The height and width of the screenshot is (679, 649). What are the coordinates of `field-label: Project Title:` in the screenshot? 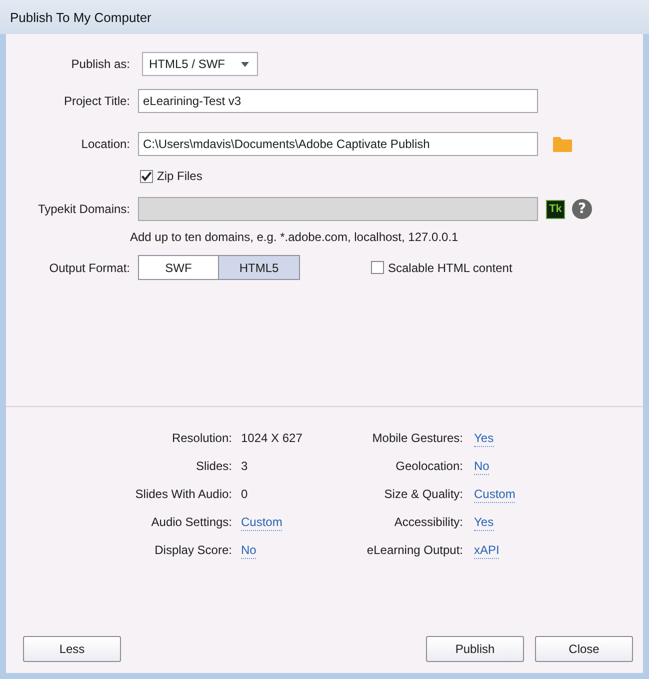 It's located at (96, 101).